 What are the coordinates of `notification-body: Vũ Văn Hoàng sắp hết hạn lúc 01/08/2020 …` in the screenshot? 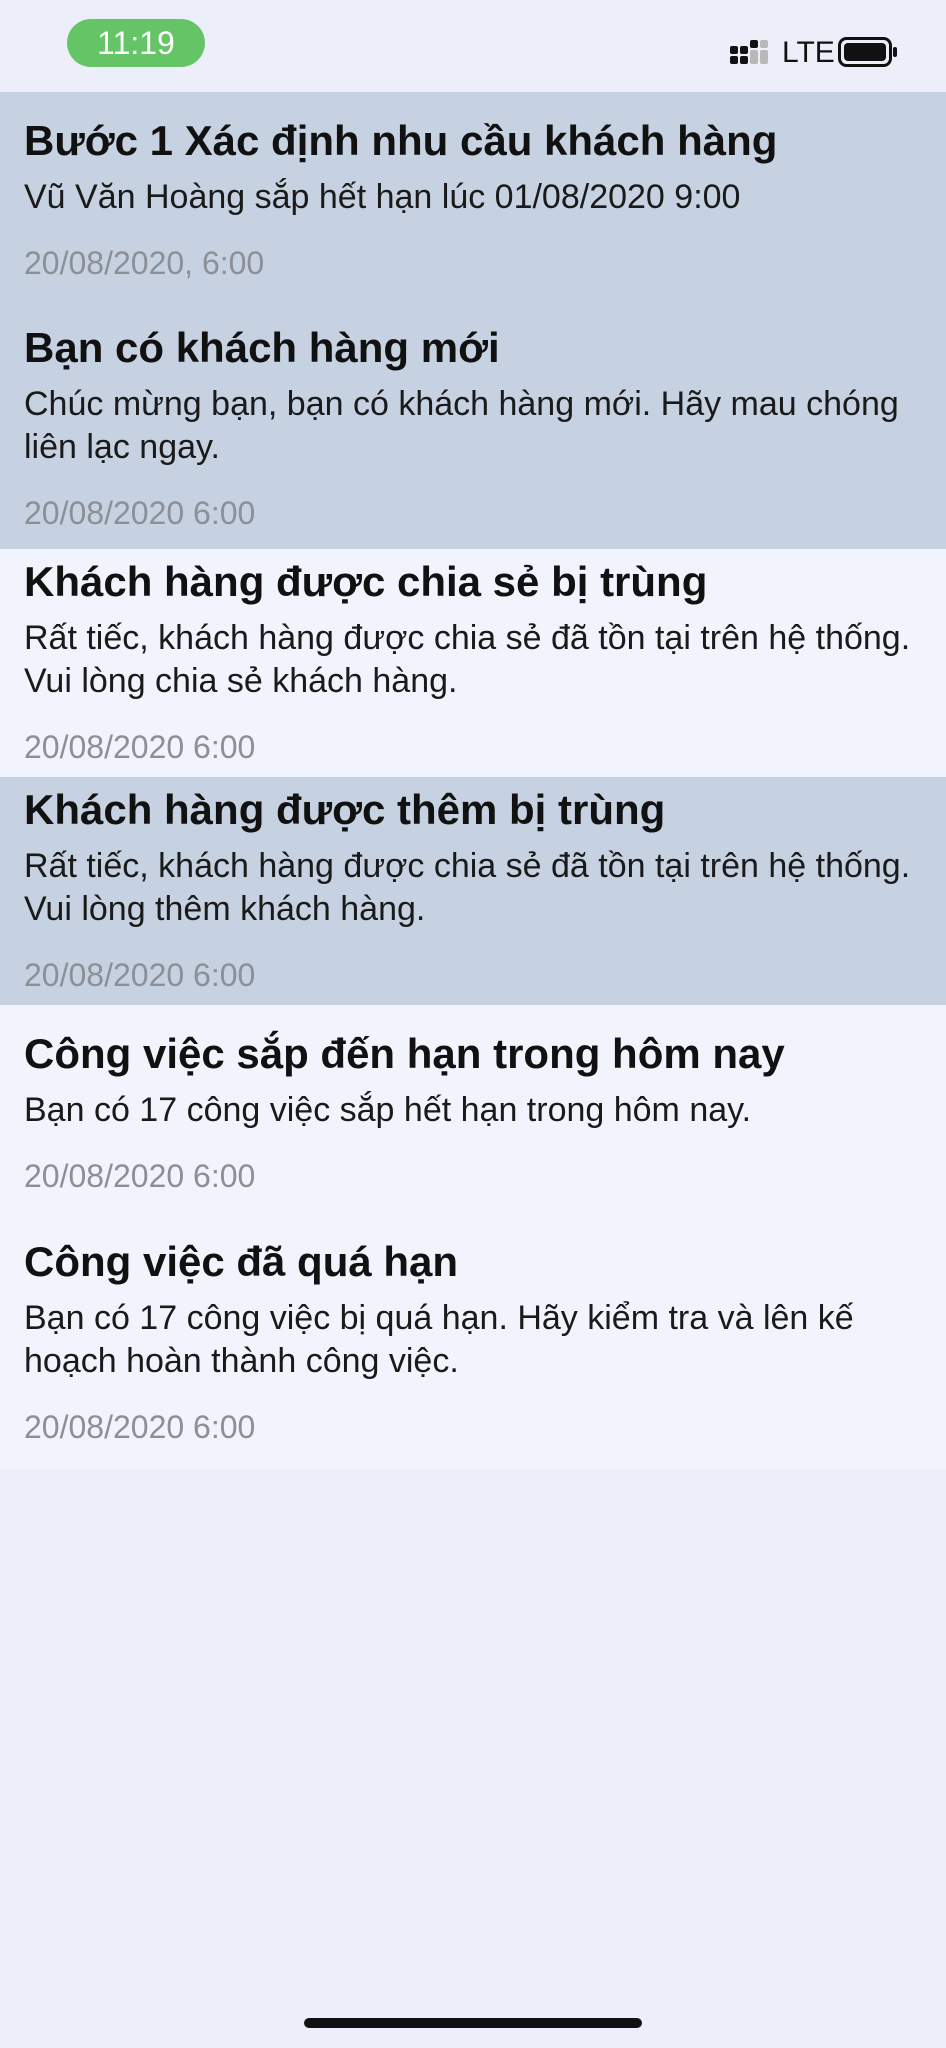 It's located at (382, 197).